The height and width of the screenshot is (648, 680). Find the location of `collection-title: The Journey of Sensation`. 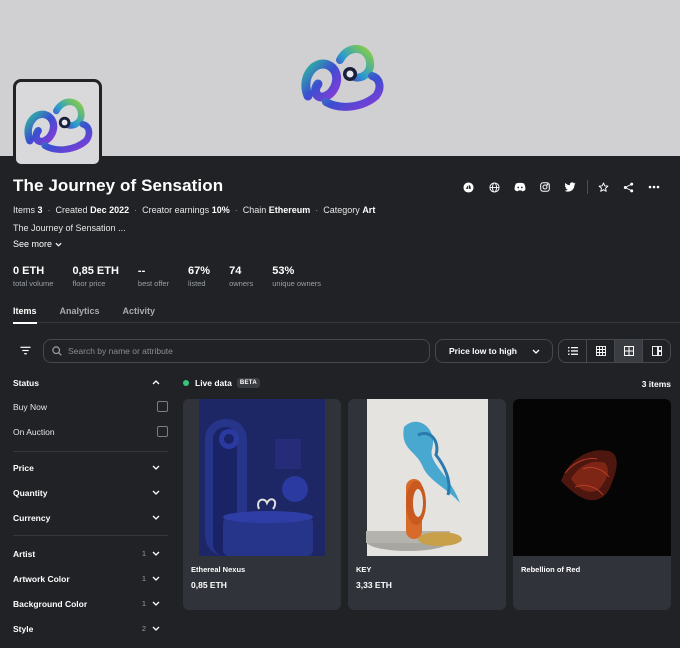

collection-title: The Journey of Sensation is located at coordinates (118, 185).